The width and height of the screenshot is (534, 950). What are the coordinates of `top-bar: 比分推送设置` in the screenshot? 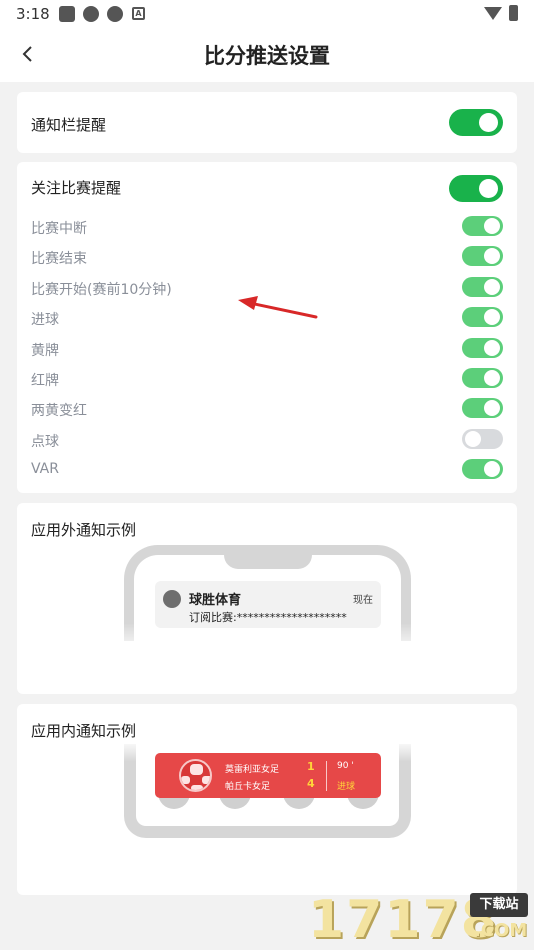 It's located at (267, 55).